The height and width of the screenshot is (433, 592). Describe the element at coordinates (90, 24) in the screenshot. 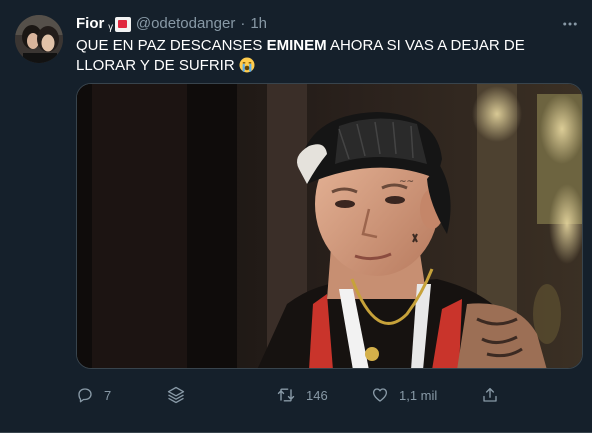

I see `display-name: Fior` at that location.